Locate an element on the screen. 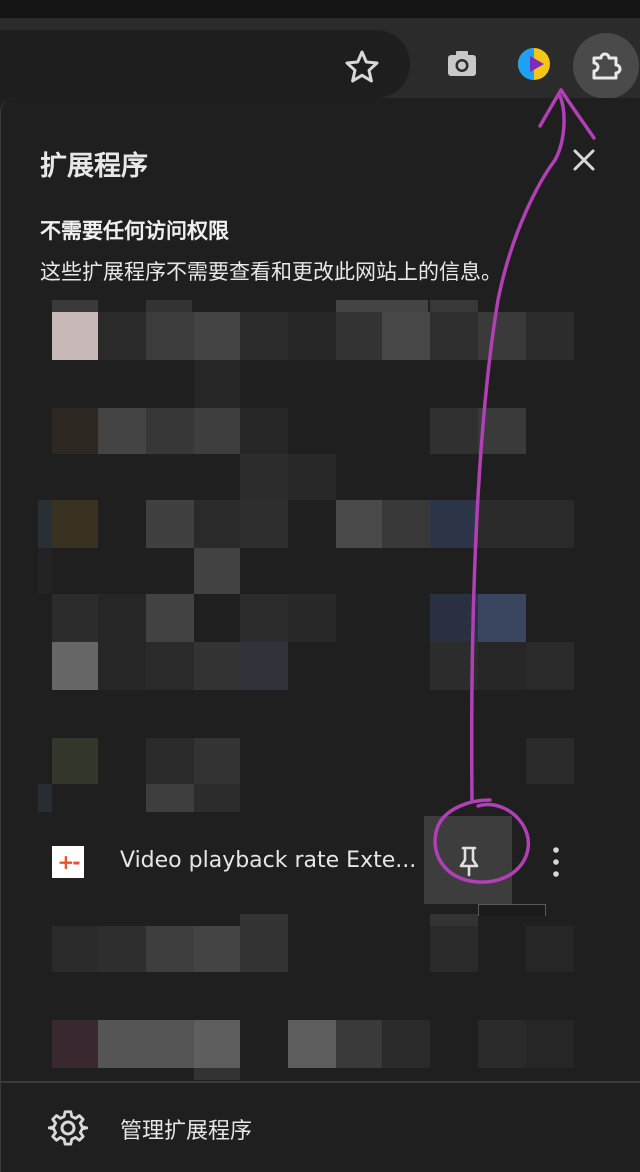 The width and height of the screenshot is (640, 1172). footer-divider is located at coordinates (320, 1082).